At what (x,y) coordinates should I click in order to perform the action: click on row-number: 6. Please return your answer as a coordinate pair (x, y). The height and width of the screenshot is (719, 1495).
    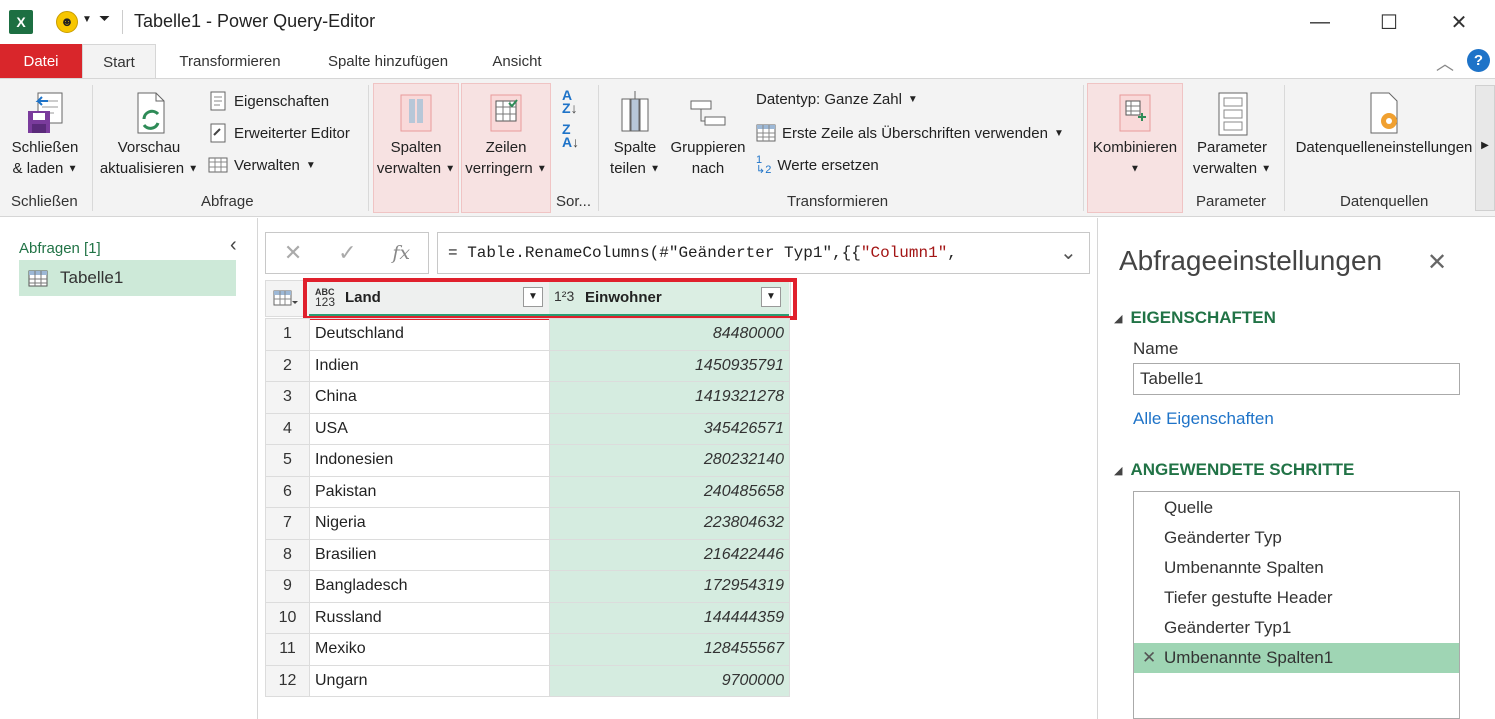
    Looking at the image, I should click on (287, 491).